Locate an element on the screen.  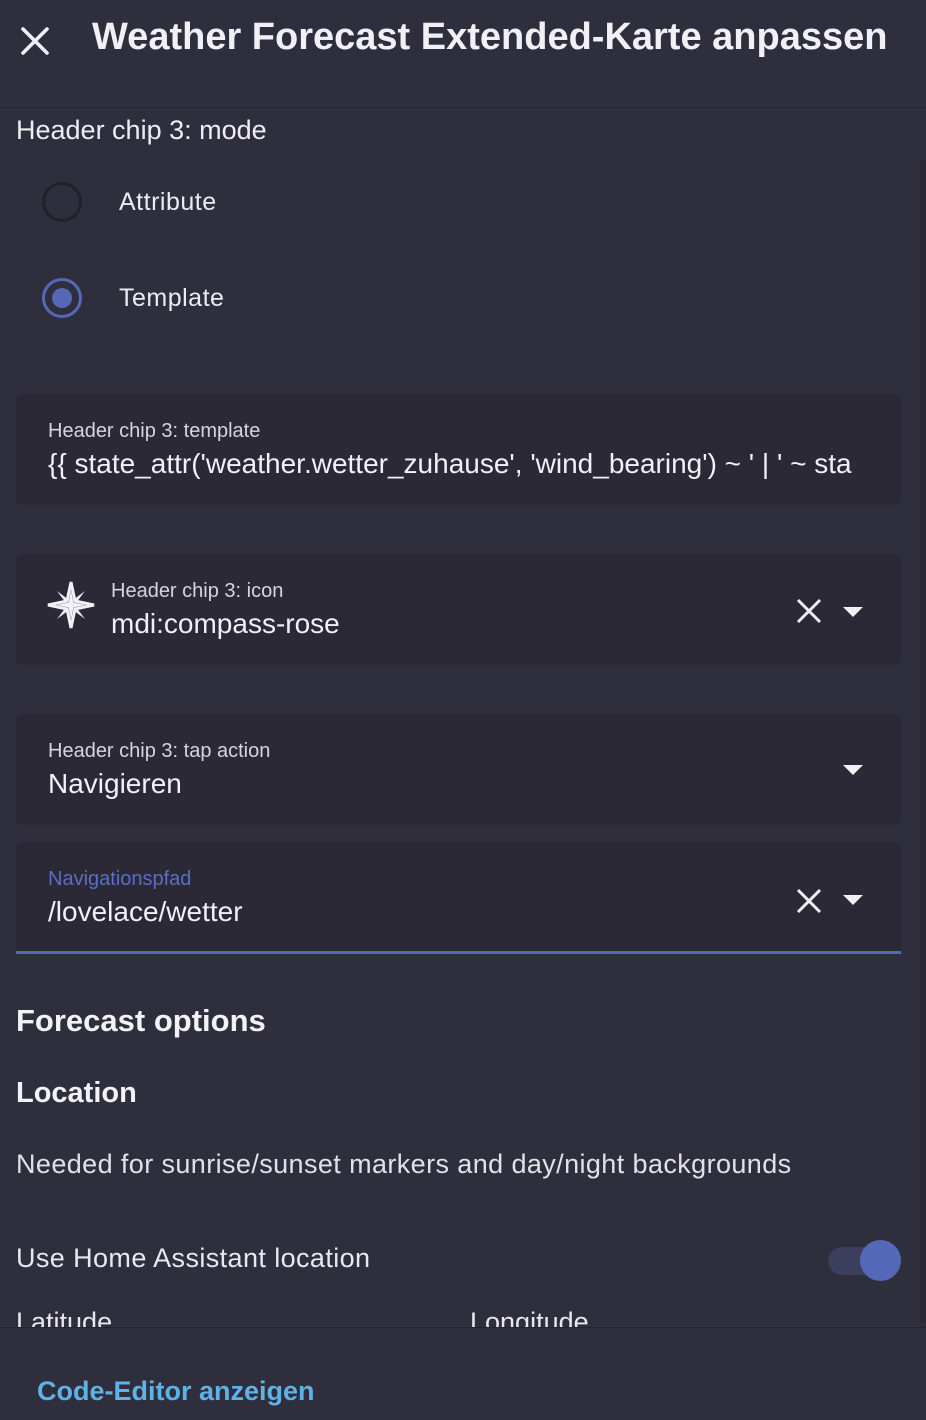
navigation-path-field: Navigationspfad /lovelace/wetter is located at coordinates (458, 898).